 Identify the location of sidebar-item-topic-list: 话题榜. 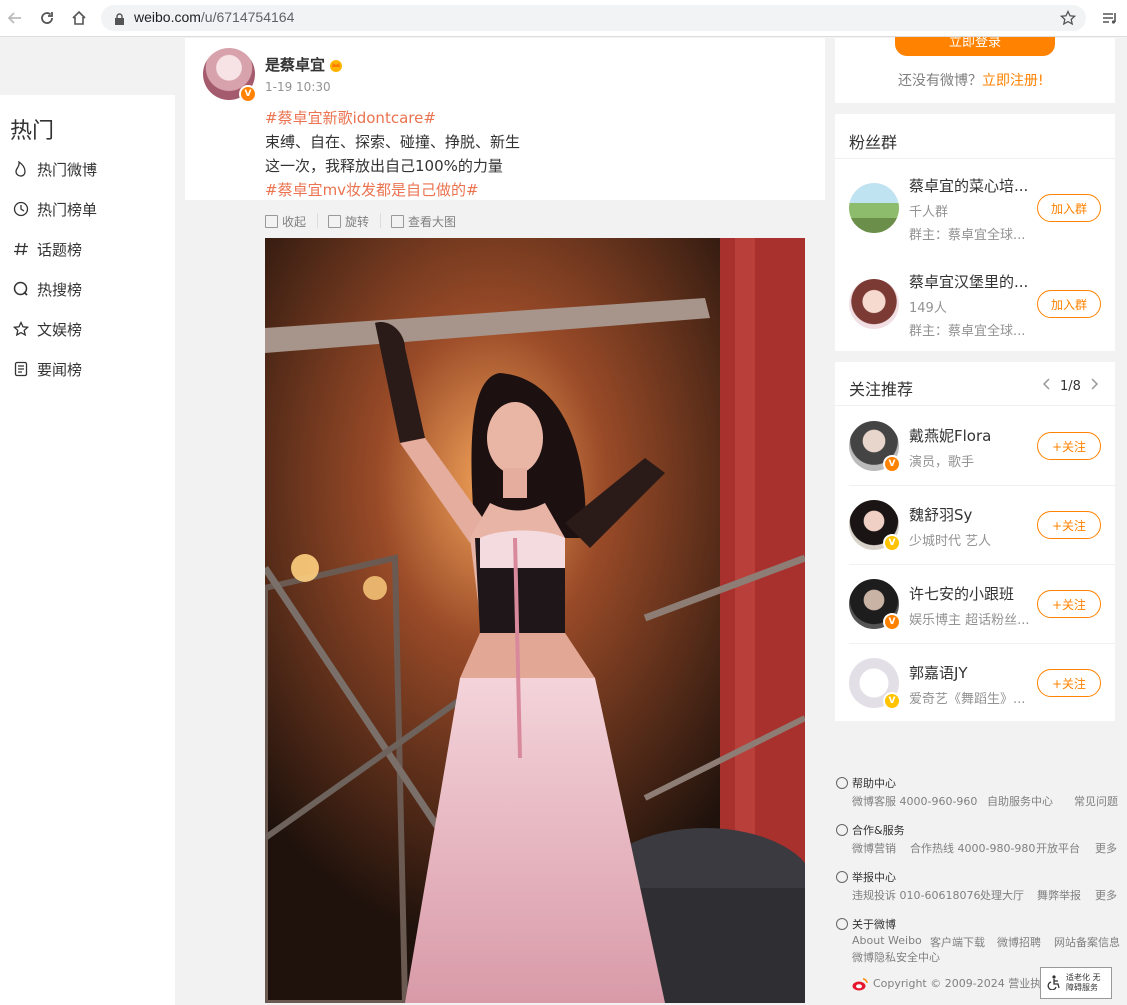
(47, 249).